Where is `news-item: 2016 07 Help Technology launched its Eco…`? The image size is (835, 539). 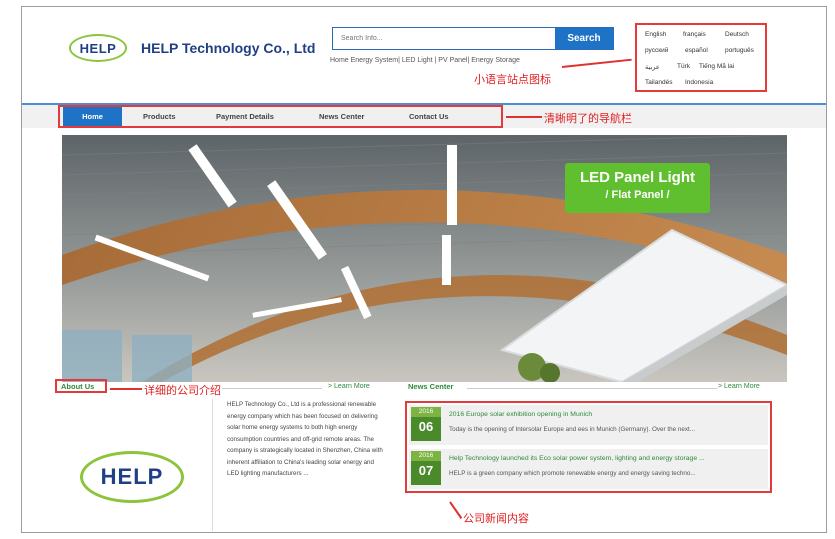 news-item: 2016 07 Help Technology launched its Eco… is located at coordinates (588, 469).